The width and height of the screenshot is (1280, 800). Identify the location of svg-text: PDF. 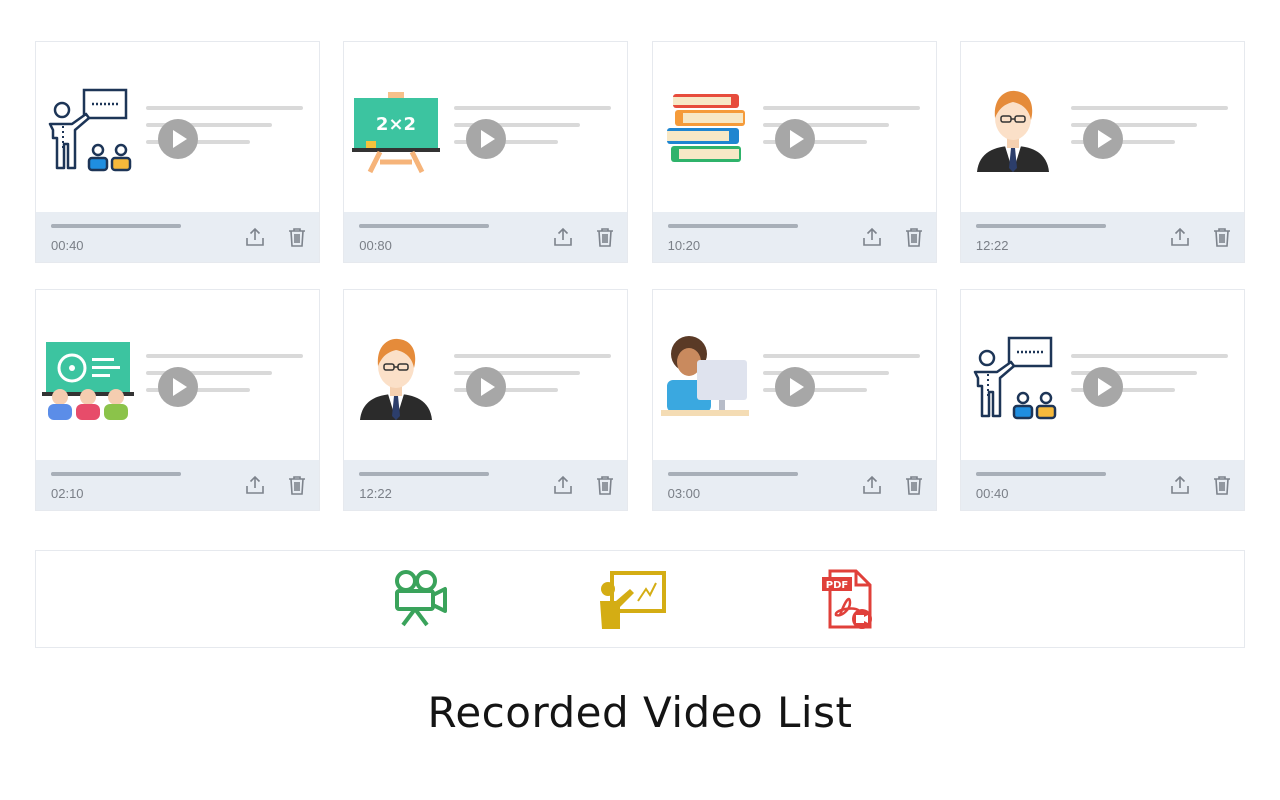
(837, 585).